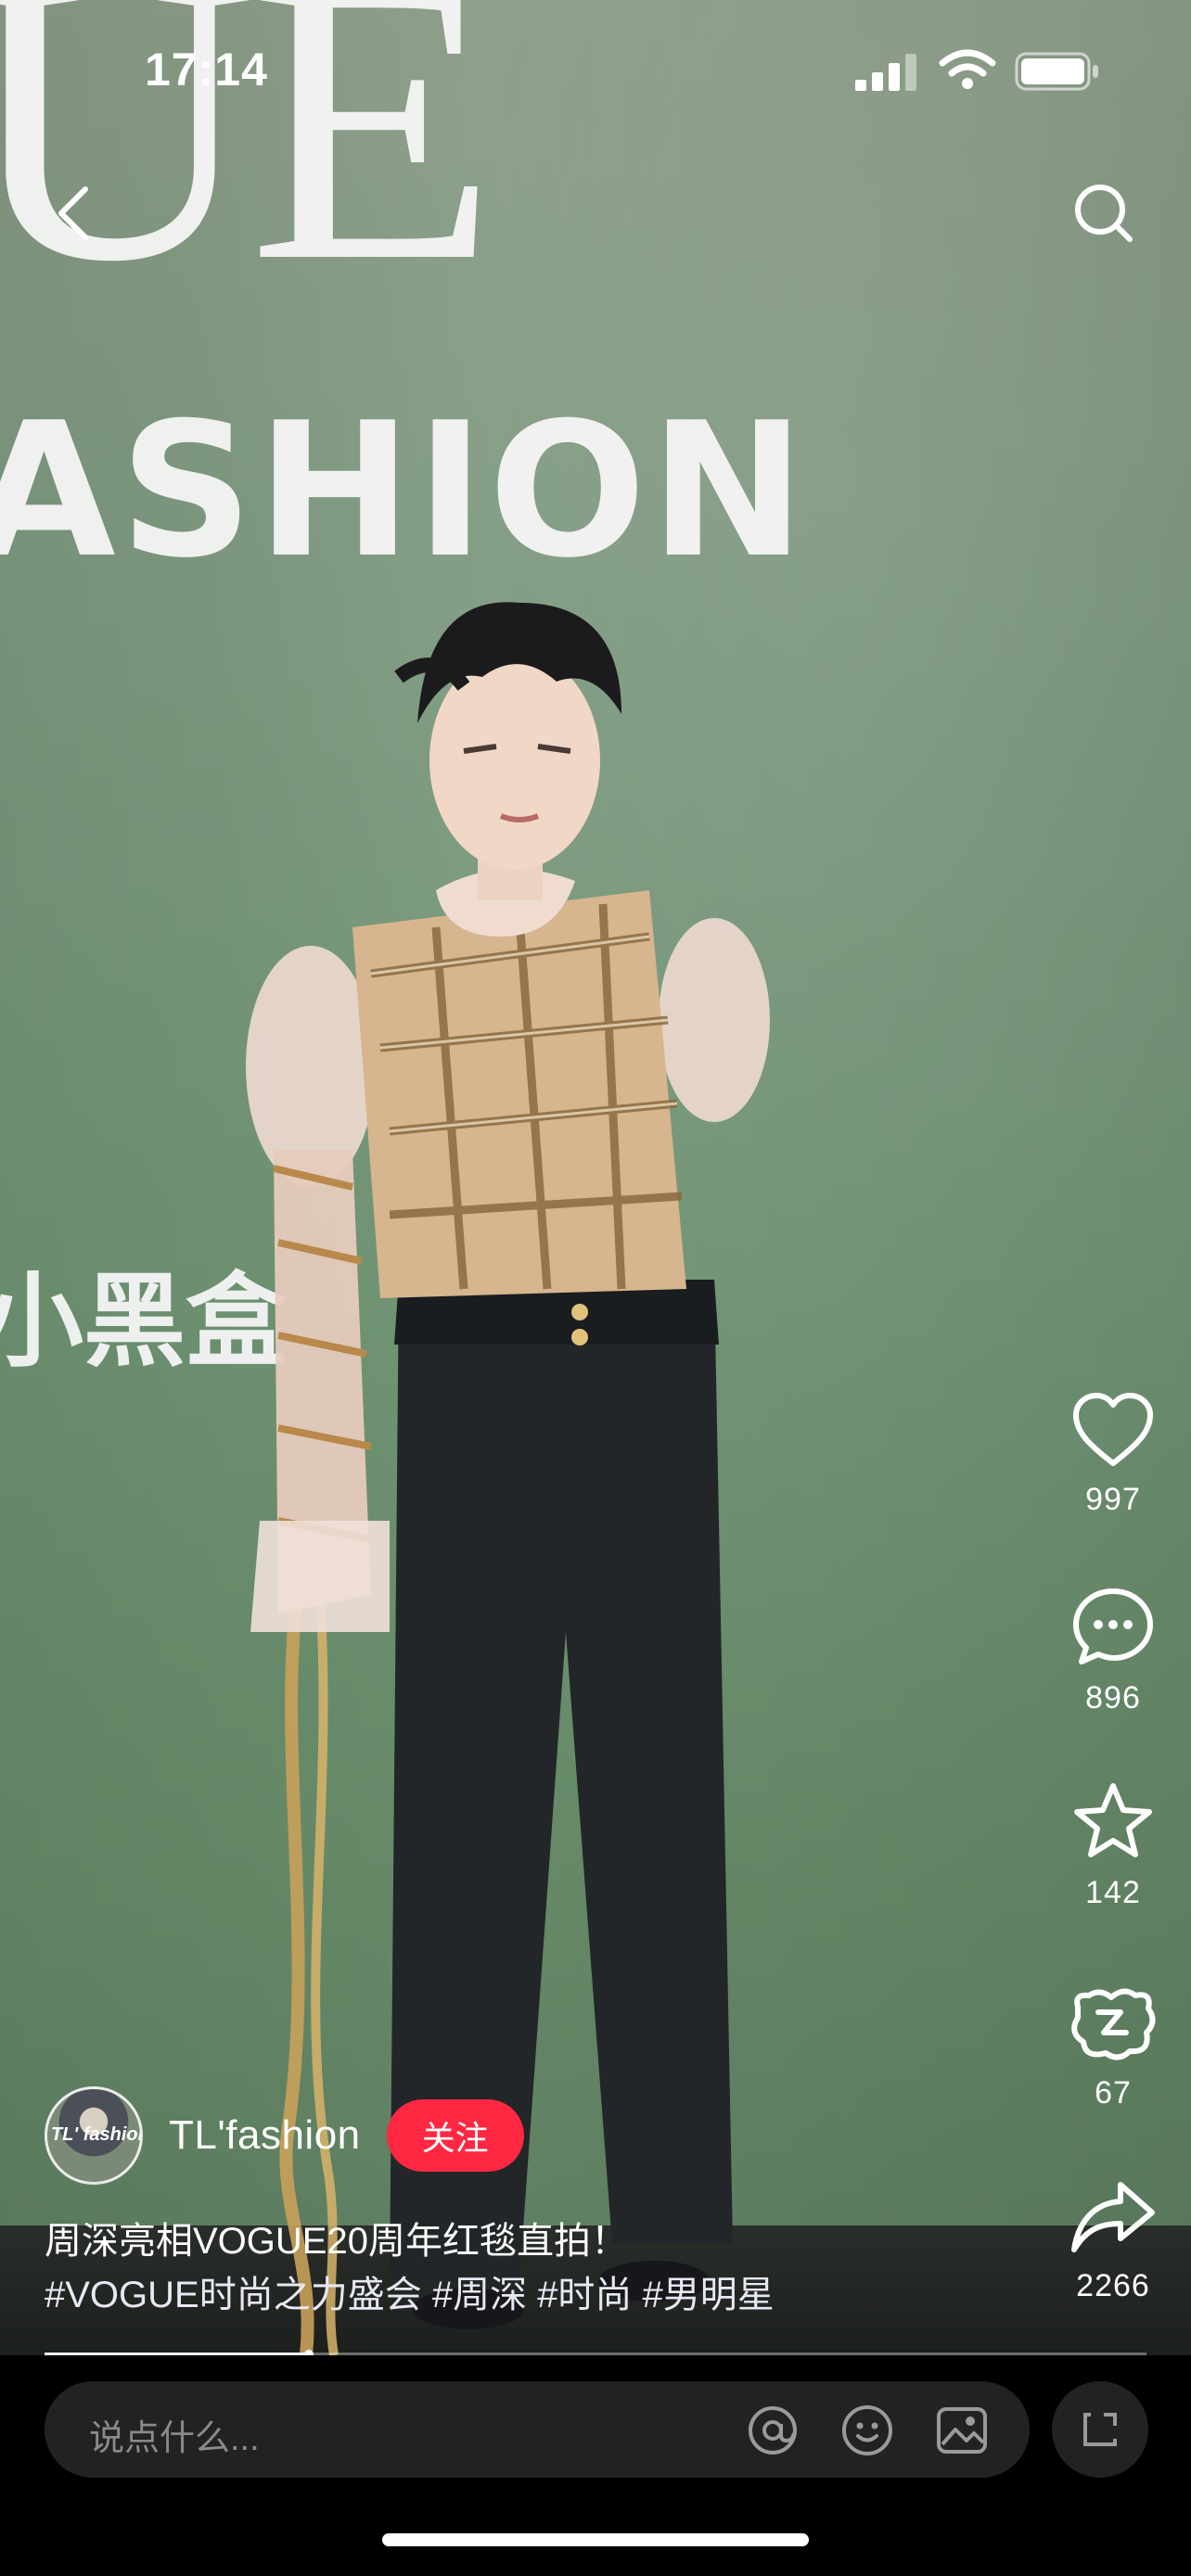 This screenshot has height=2576, width=1191. I want to click on at-sign-icon, so click(773, 2431).